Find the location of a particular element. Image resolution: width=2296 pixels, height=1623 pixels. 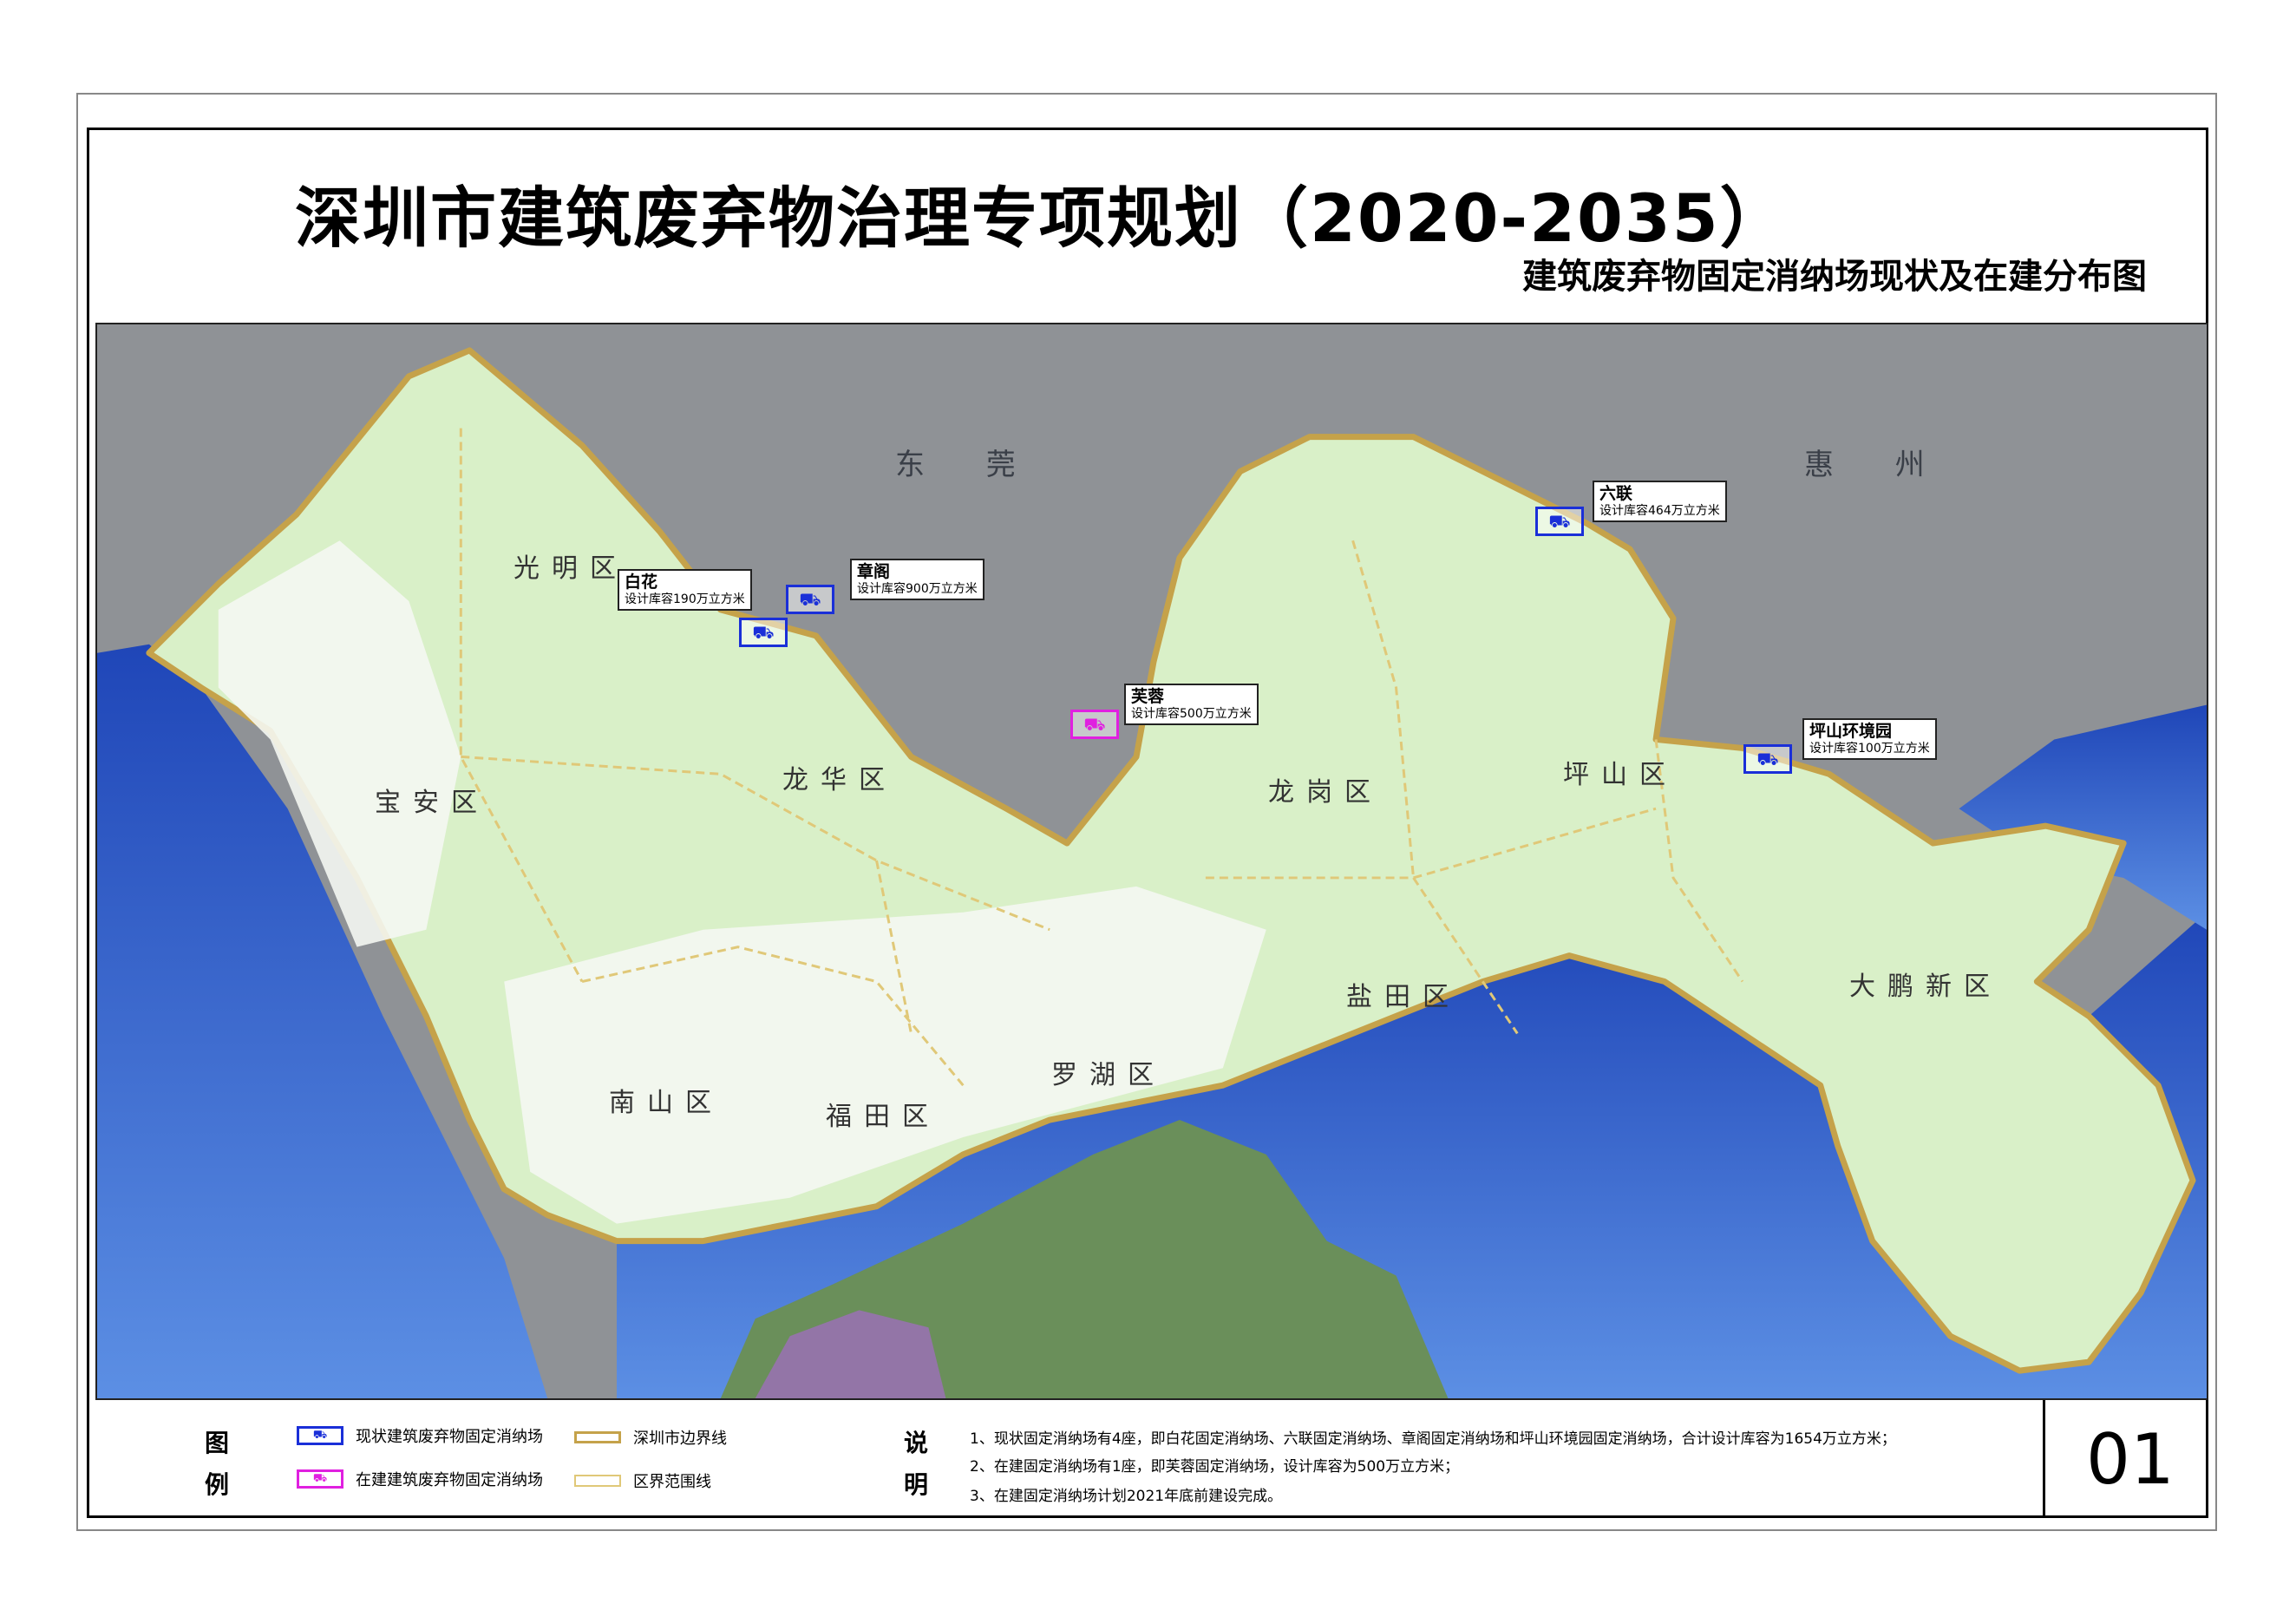

map-title: 深圳市建筑废弃物治理专项规划（2020-2035） is located at coordinates (1041, 218).